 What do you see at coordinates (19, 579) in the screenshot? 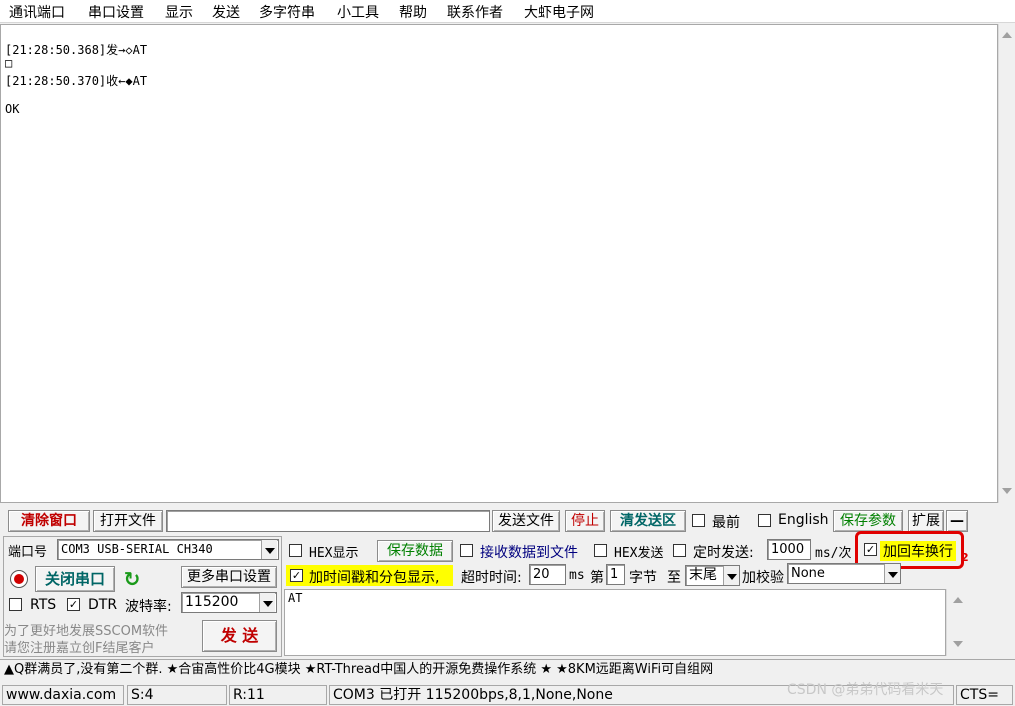
I see `port-status-icon` at bounding box center [19, 579].